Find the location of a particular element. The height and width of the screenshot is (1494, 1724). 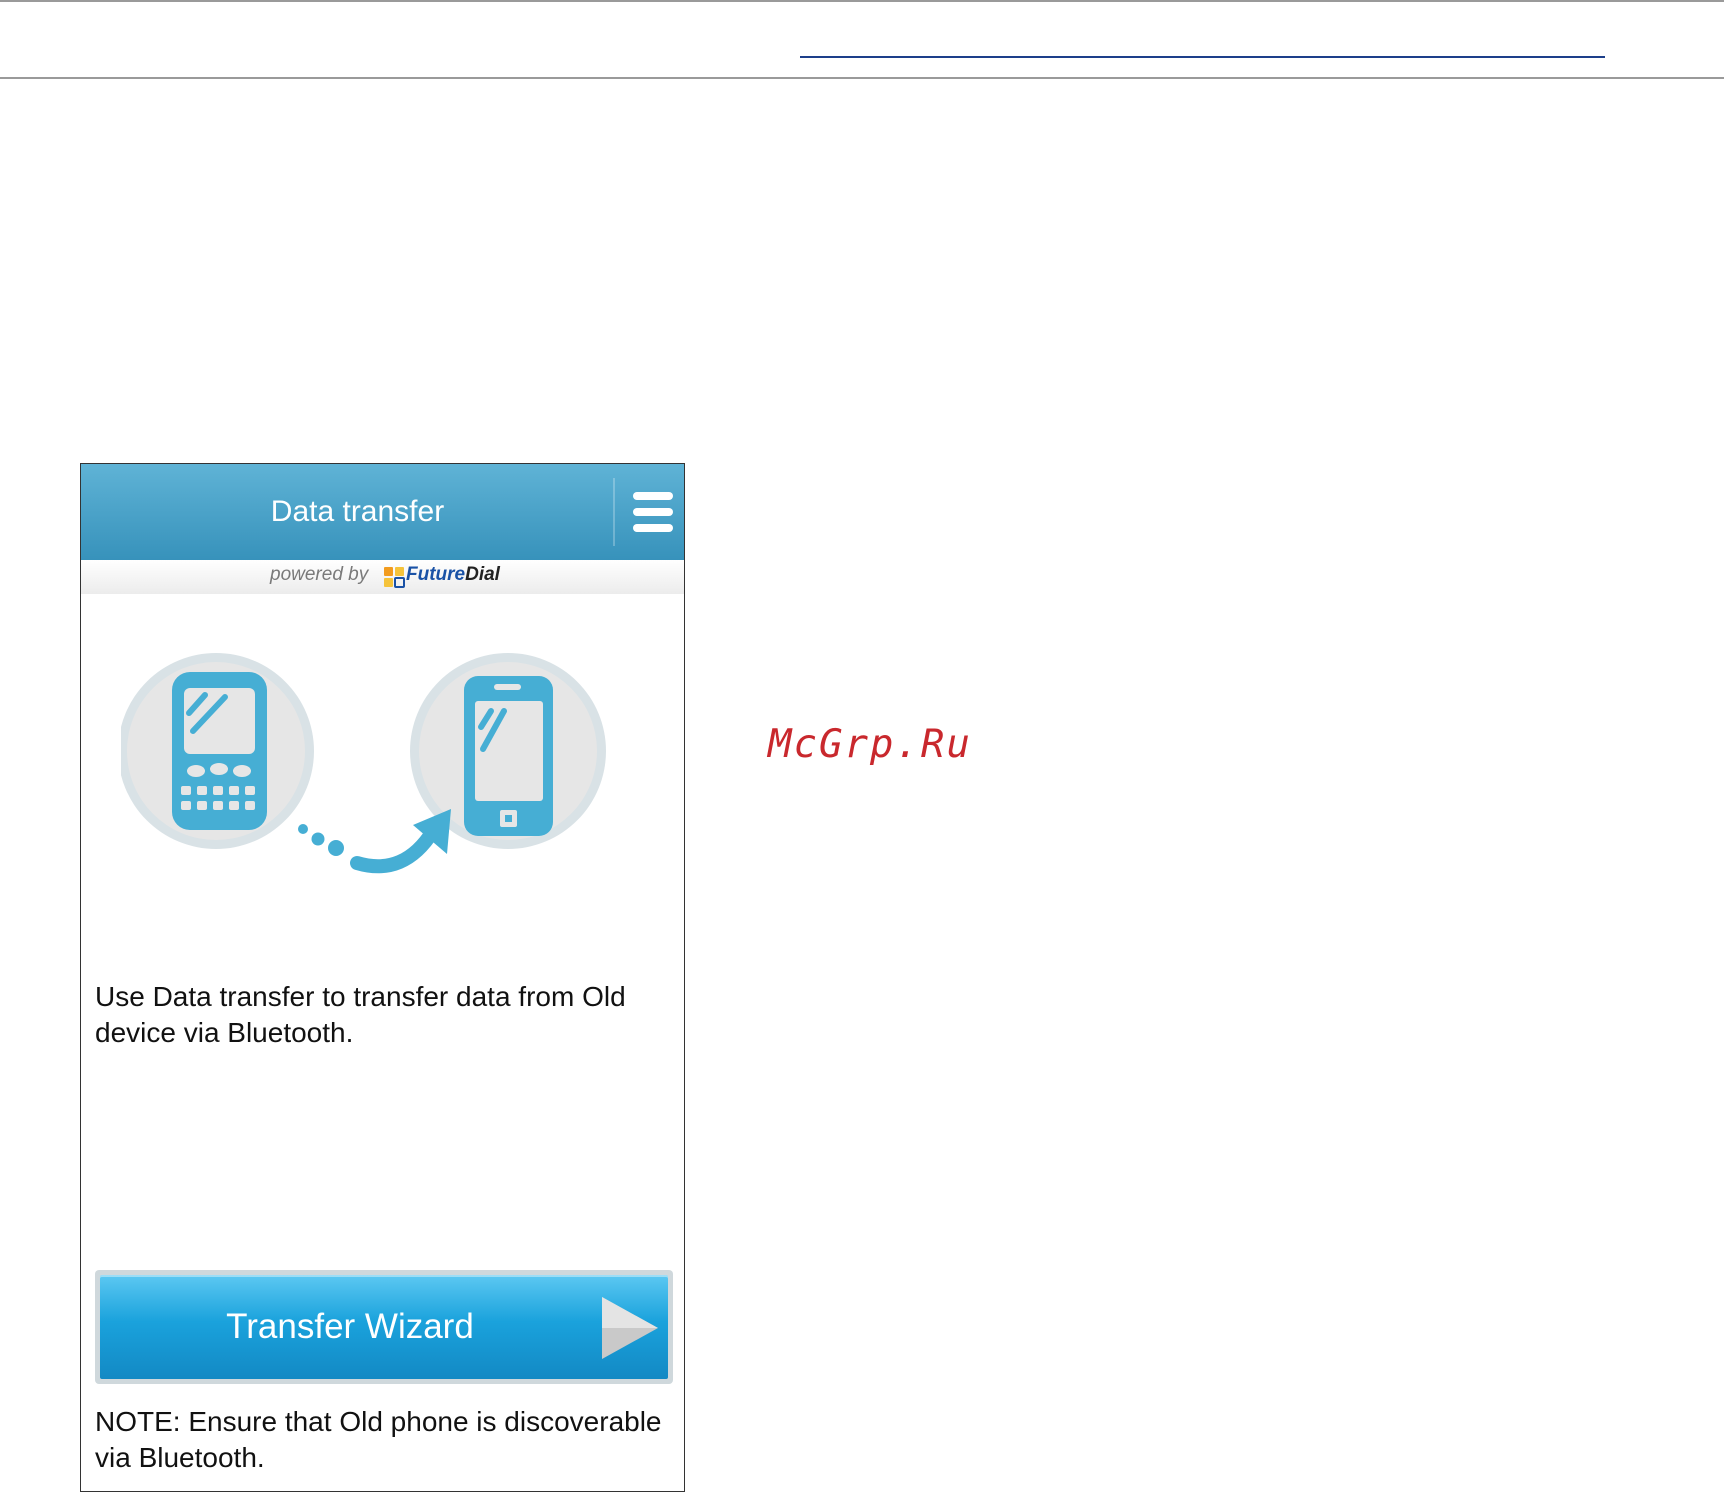

powered-by-label: powered by is located at coordinates (319, 574).